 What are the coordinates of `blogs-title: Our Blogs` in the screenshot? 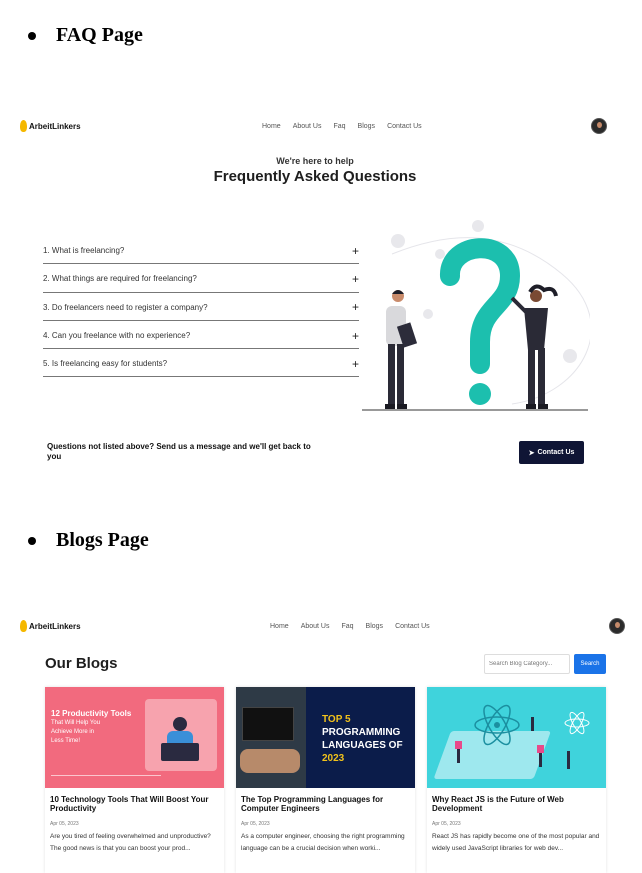 It's located at (81, 663).